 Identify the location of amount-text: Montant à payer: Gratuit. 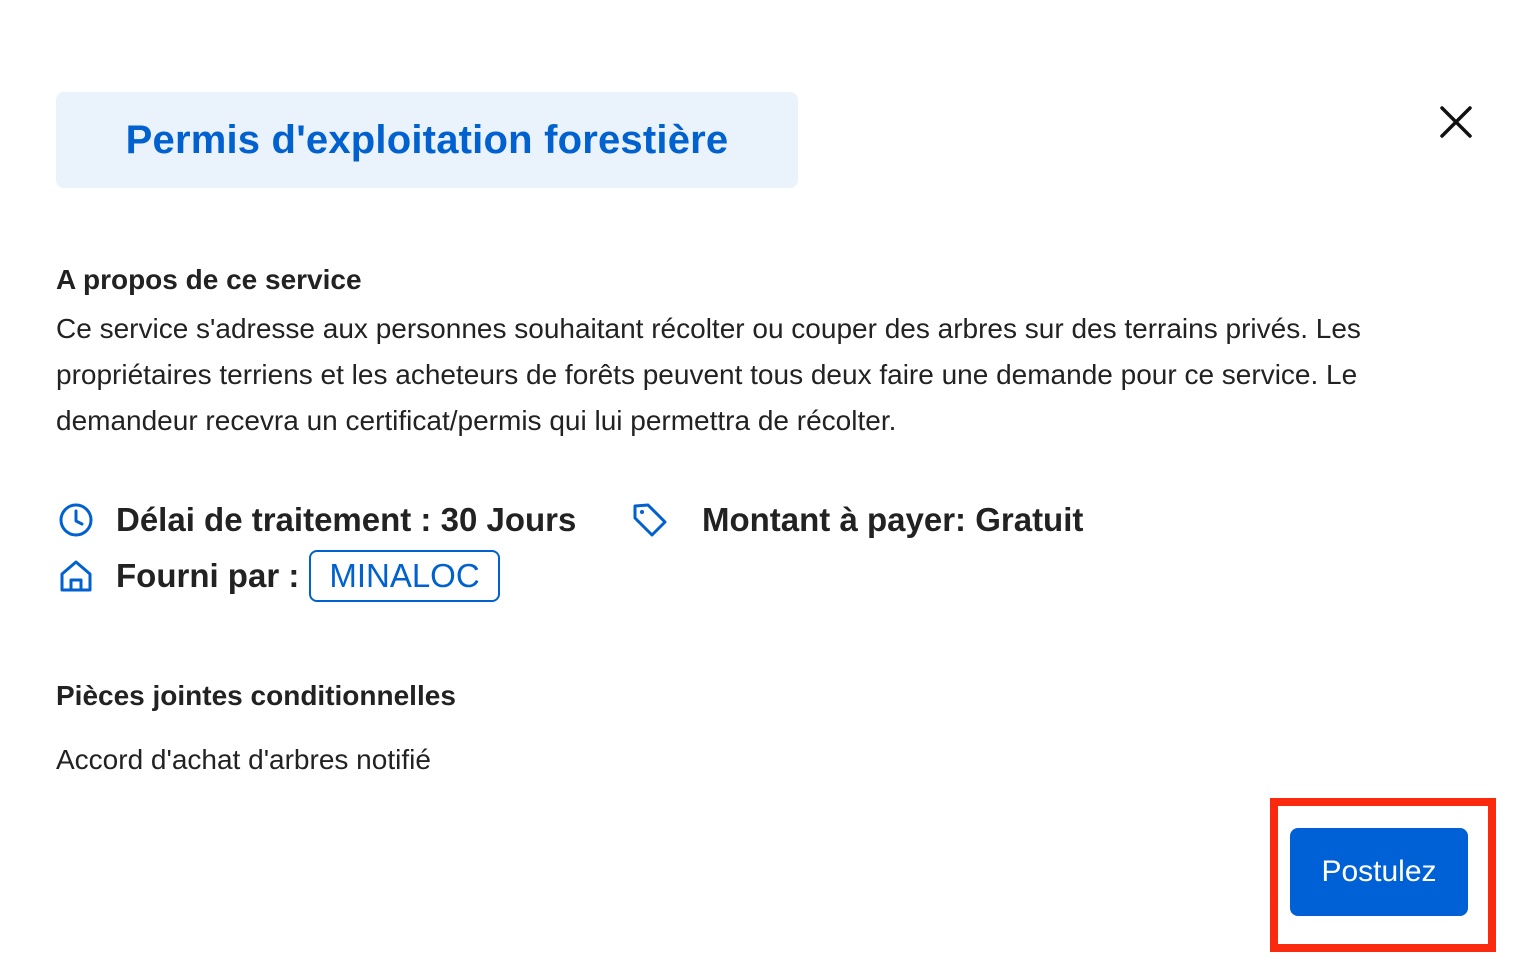
(893, 519).